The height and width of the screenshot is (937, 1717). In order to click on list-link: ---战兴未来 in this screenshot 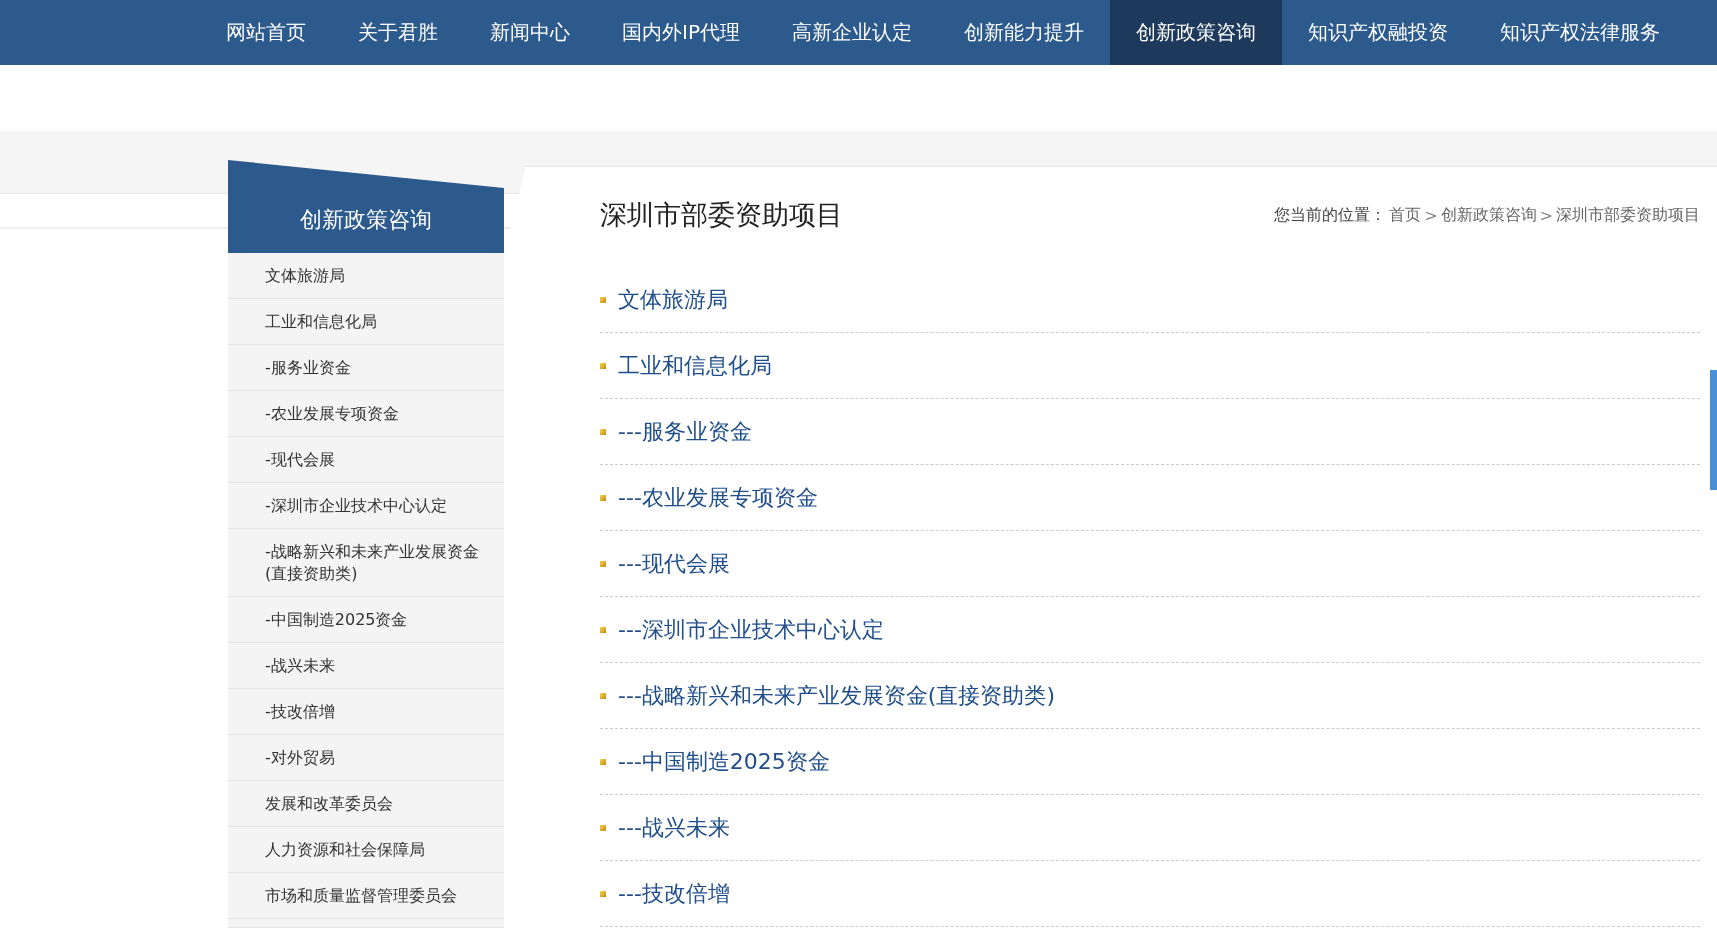, I will do `click(674, 827)`.